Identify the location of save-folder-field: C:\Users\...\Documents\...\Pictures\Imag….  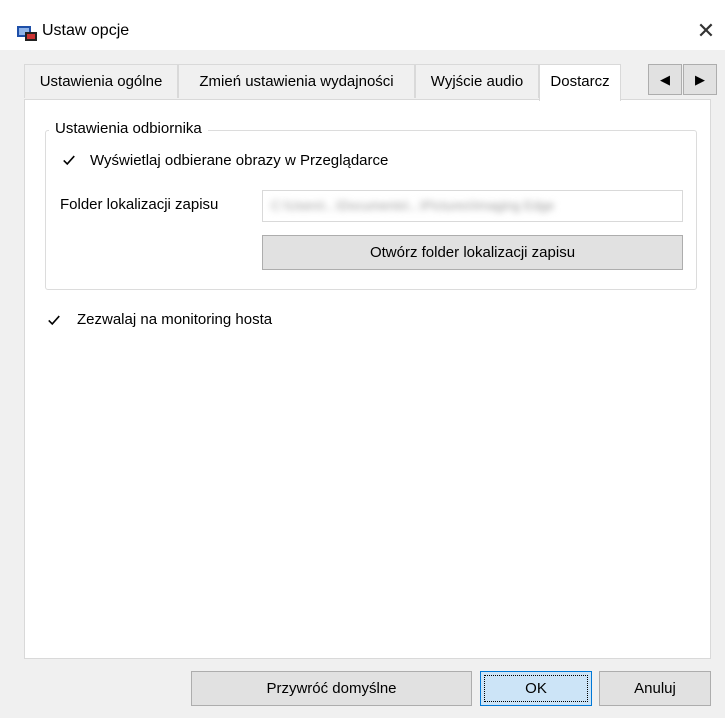
(472, 206).